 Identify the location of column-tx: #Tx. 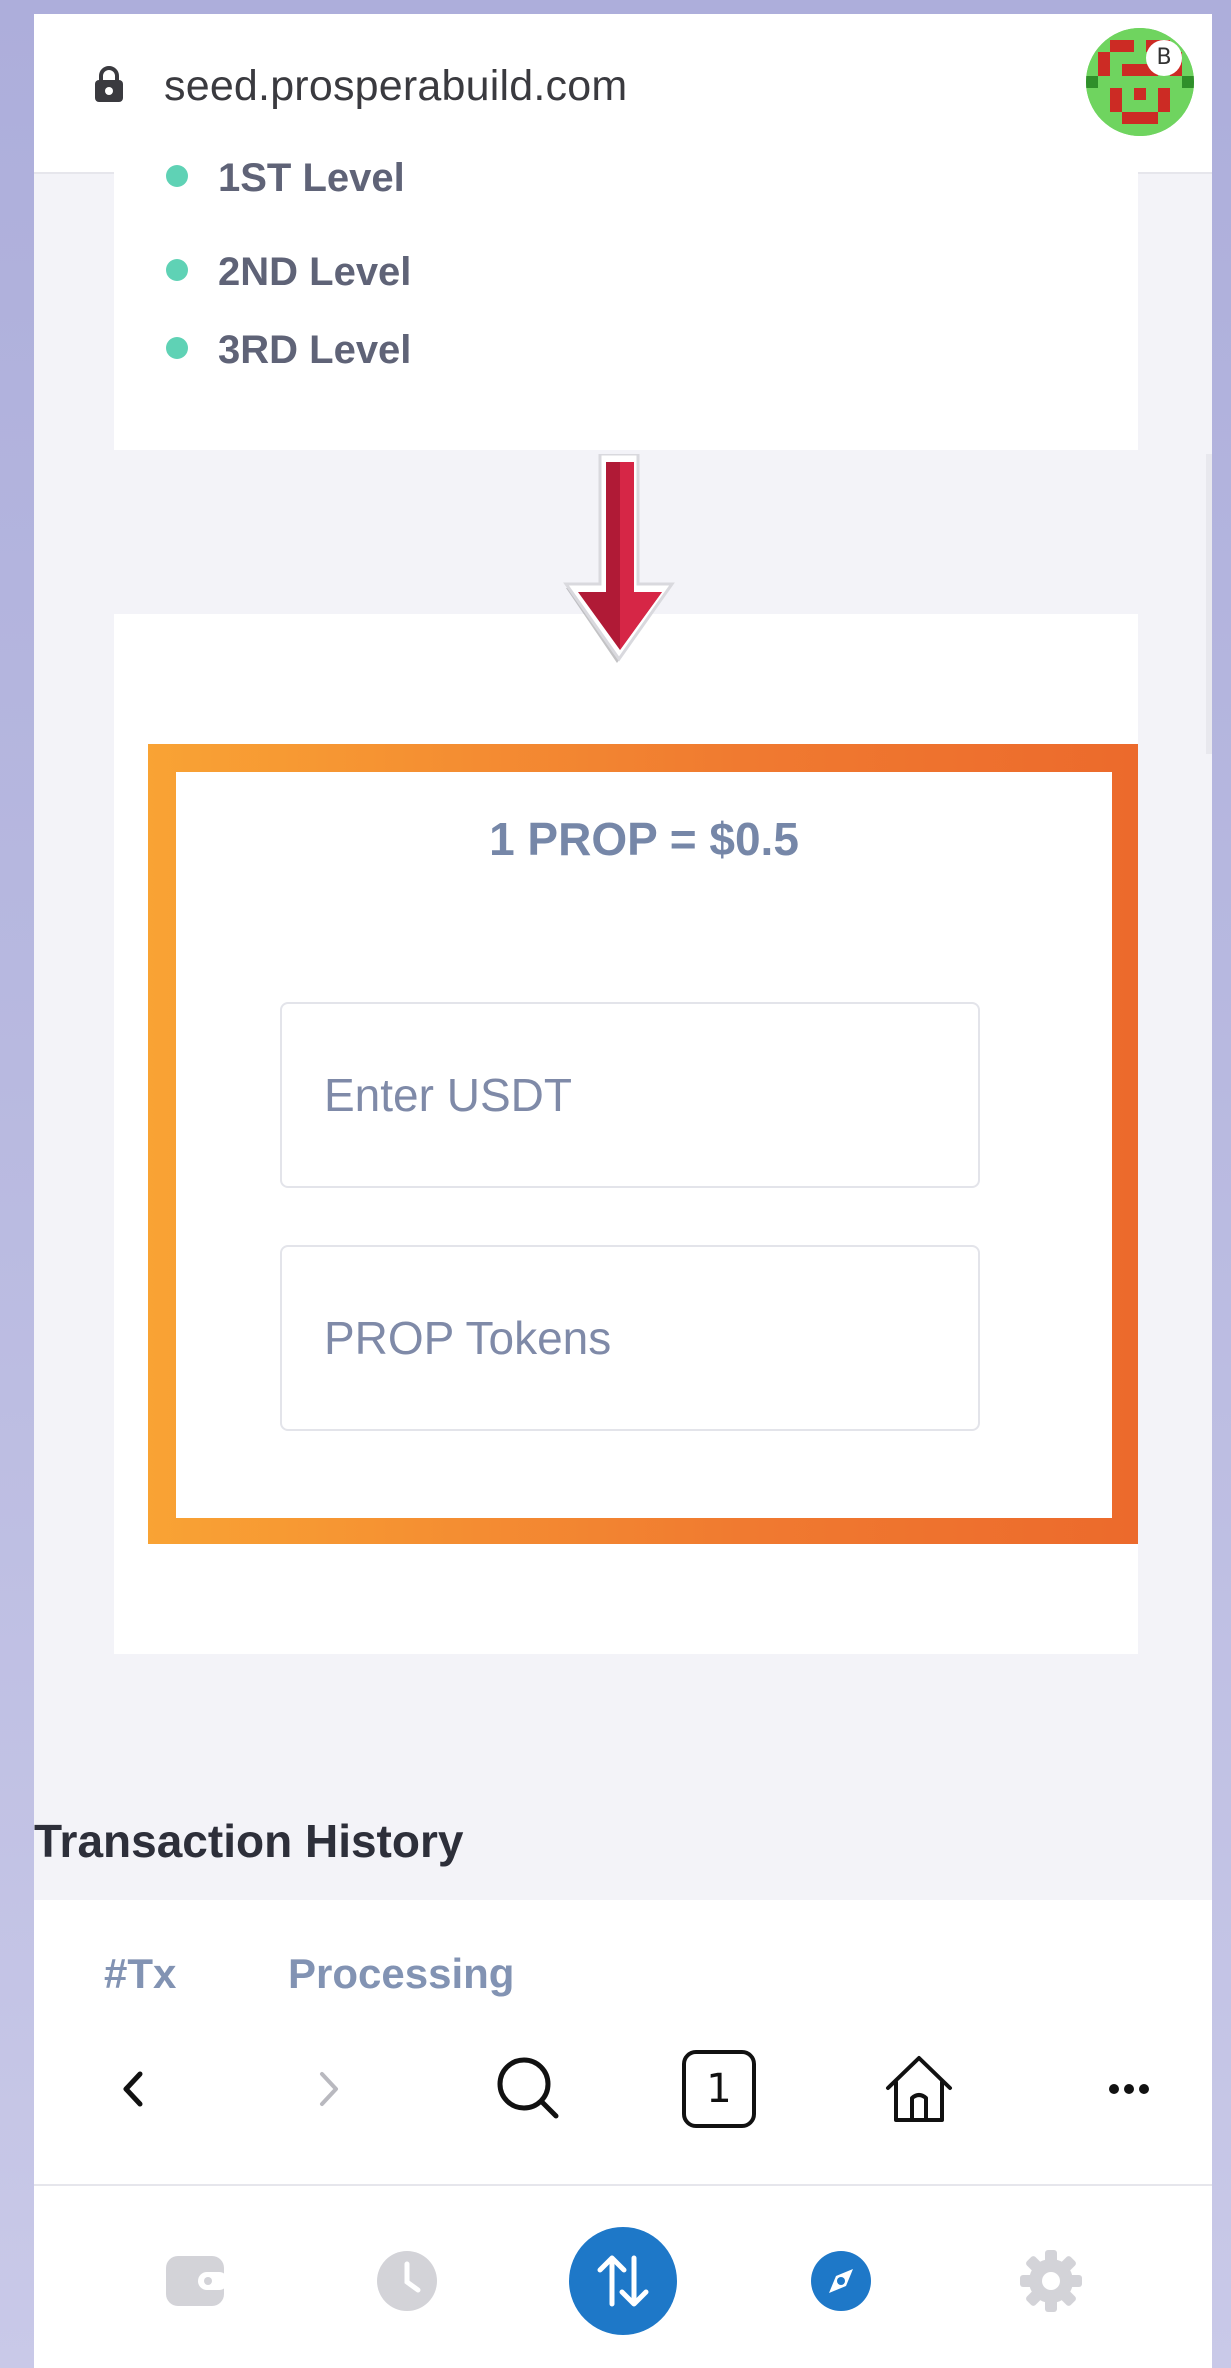
(140, 1973).